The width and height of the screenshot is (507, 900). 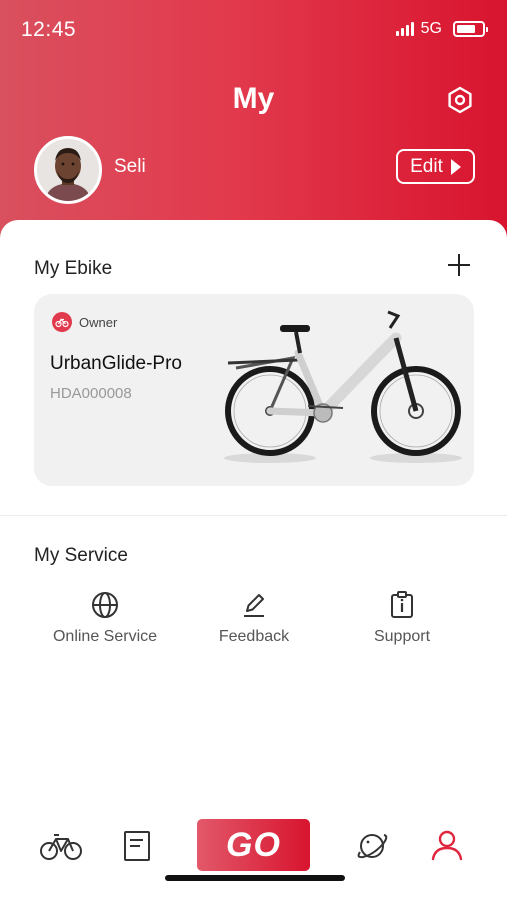 What do you see at coordinates (253, 30) in the screenshot?
I see `status-bar: 12:45 5G` at bounding box center [253, 30].